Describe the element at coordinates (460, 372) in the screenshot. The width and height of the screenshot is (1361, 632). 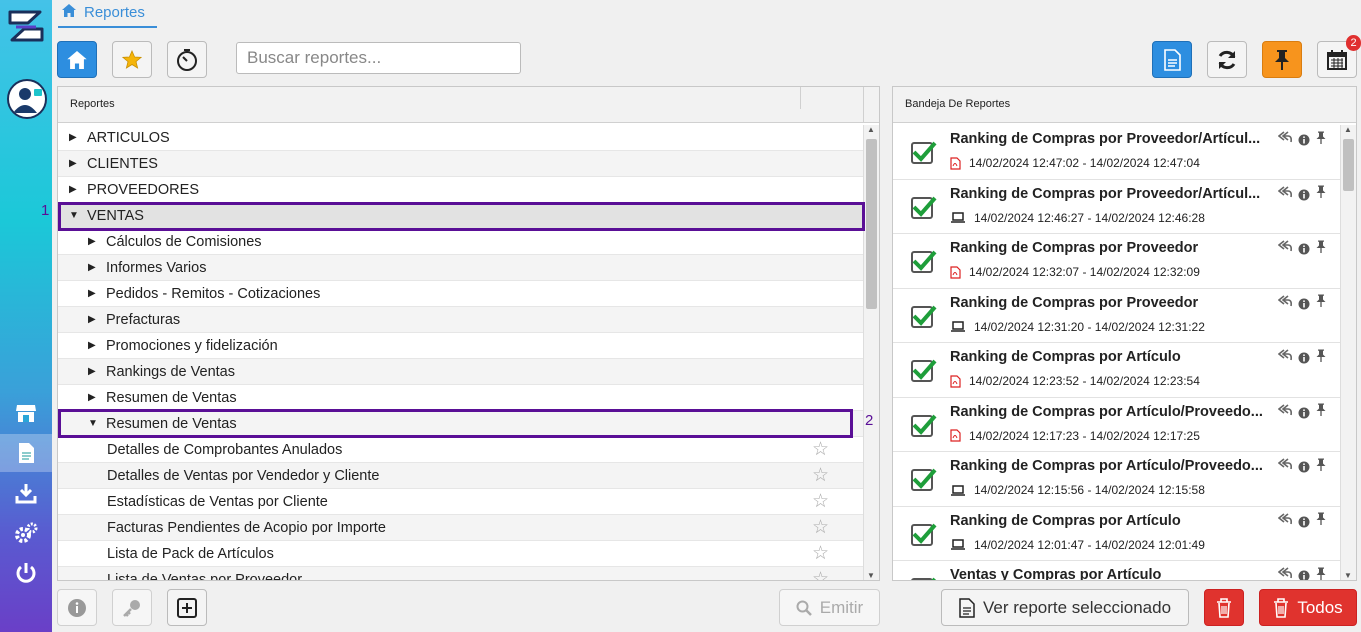
I see `tree-folder-row: ▶ Rankings de Ventas` at that location.